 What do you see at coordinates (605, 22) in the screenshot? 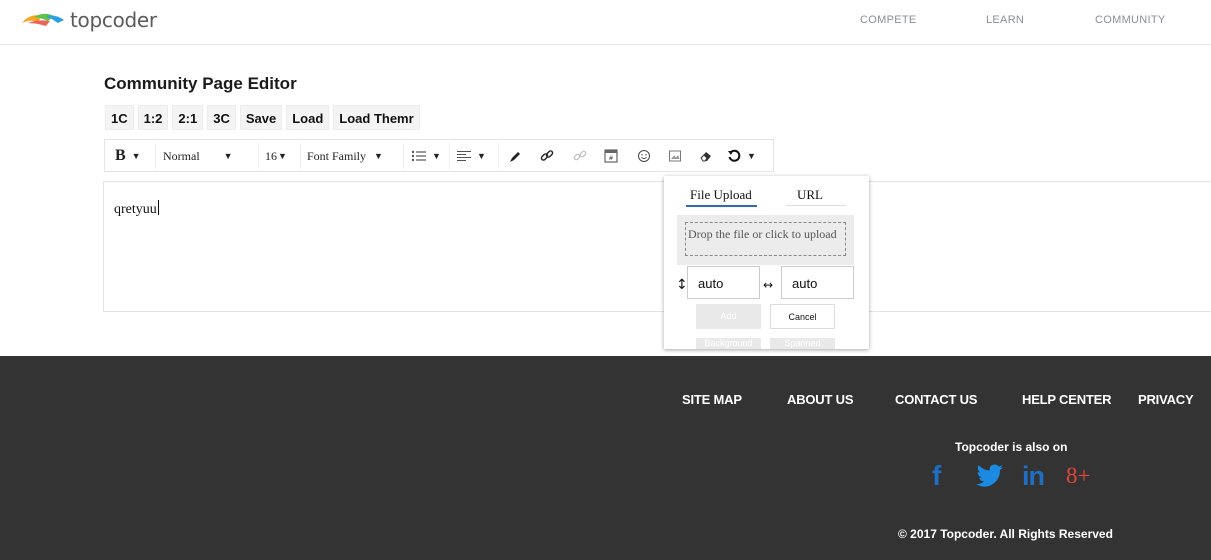
I see `top-navigation: topcoder COMPETE LEARN COMMUNITY` at bounding box center [605, 22].